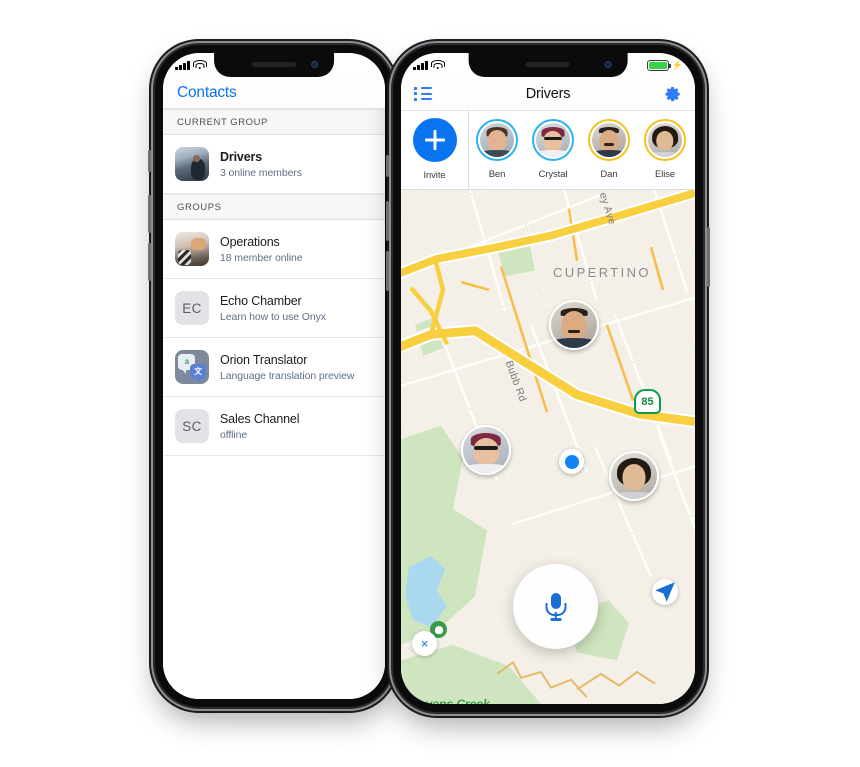 This screenshot has height=767, width=860. I want to click on member-name: Ben, so click(497, 174).